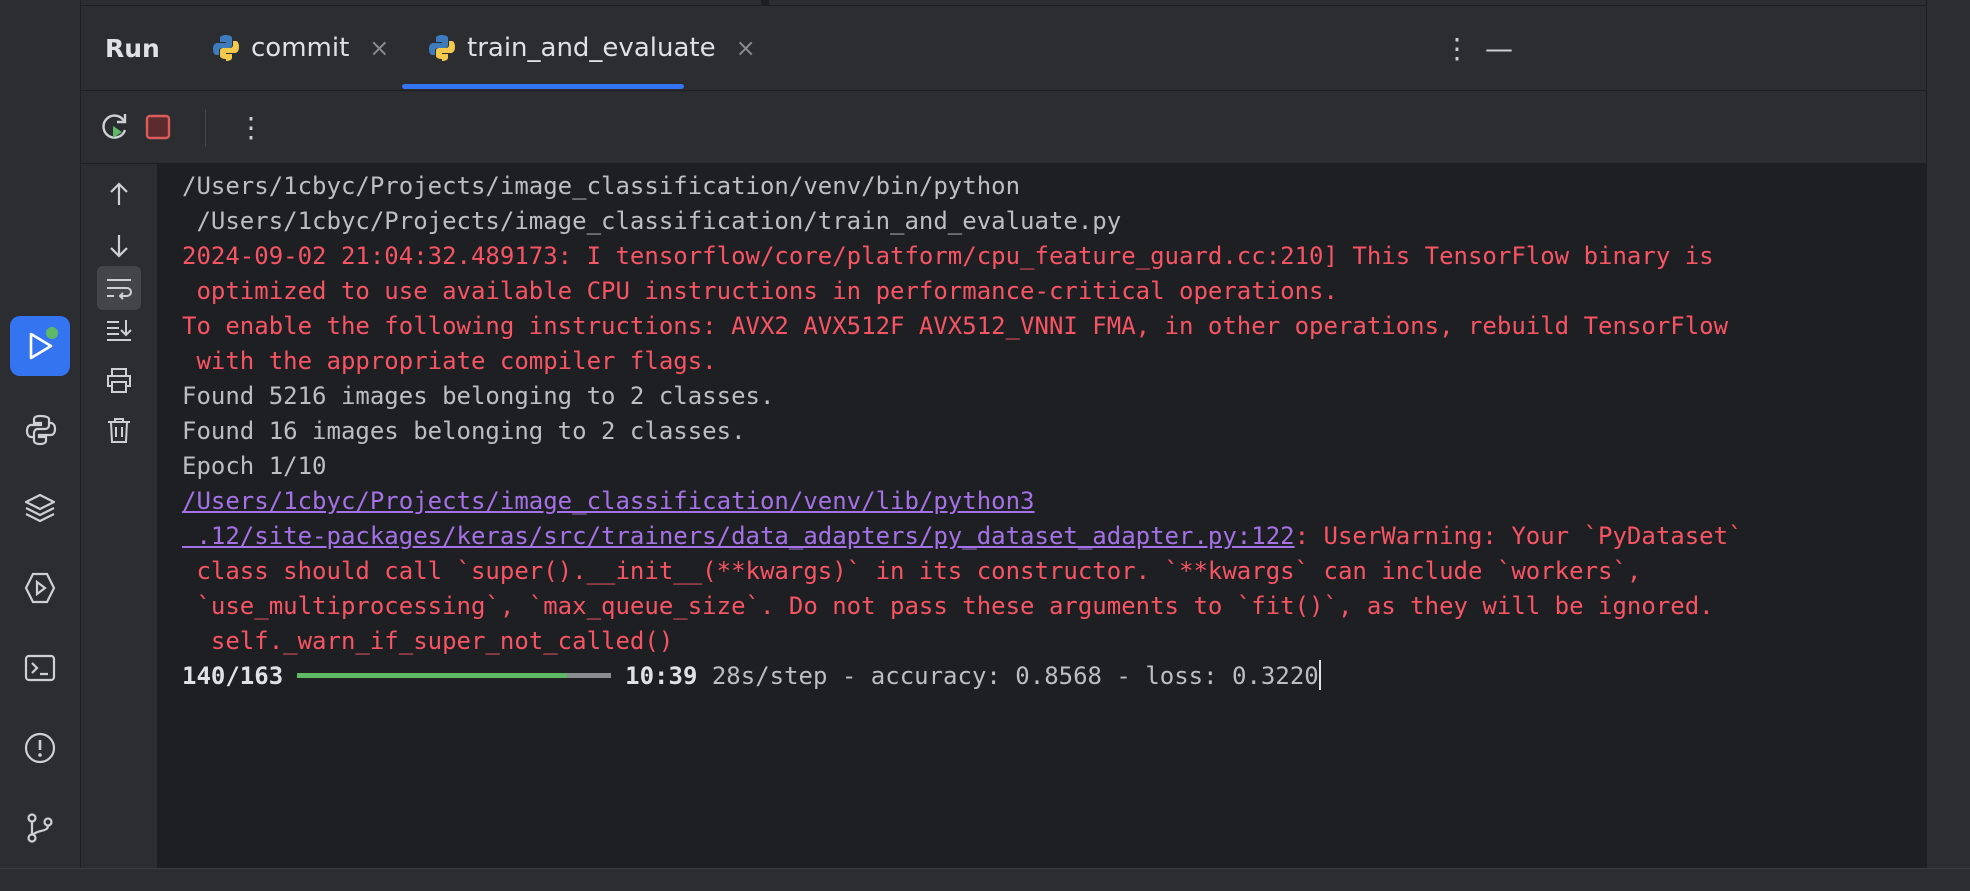 The width and height of the screenshot is (1970, 891). What do you see at coordinates (233, 676) in the screenshot?
I see `progress-steps: 140/163` at bounding box center [233, 676].